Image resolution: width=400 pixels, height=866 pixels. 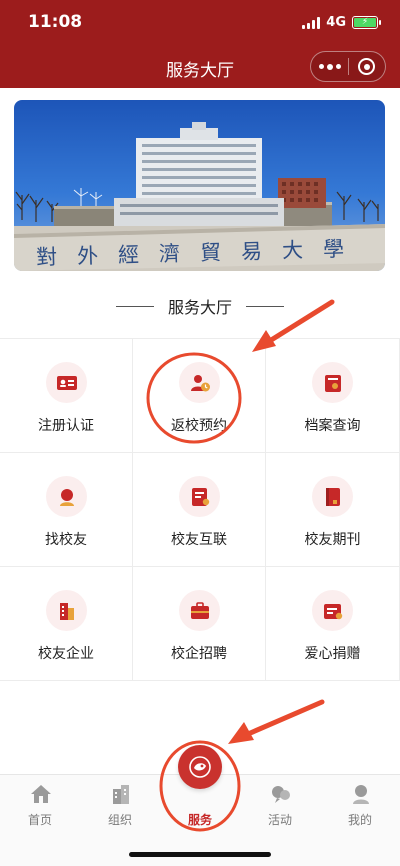 What do you see at coordinates (280, 810) in the screenshot?
I see `tab-activity: 活动` at bounding box center [280, 810].